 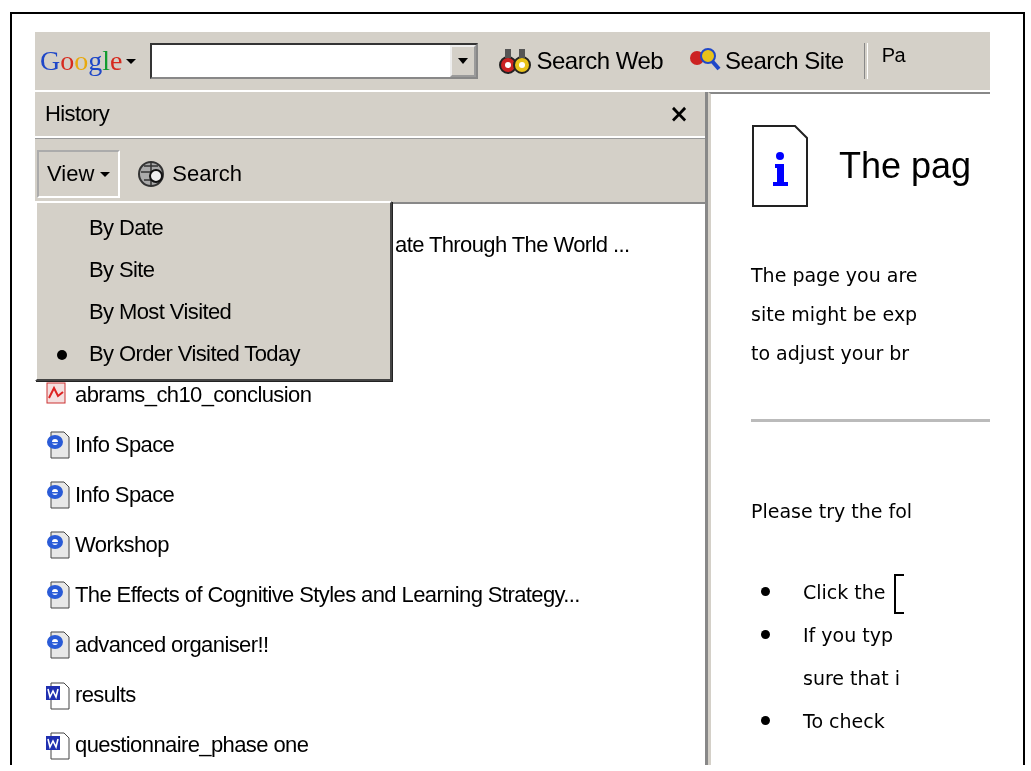 I want to click on panel-title: History, so click(x=77, y=114).